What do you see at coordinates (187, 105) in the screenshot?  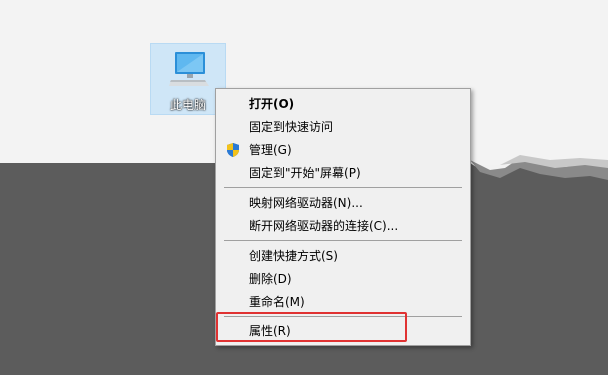 I see `this-pc-label: 此电脑` at bounding box center [187, 105].